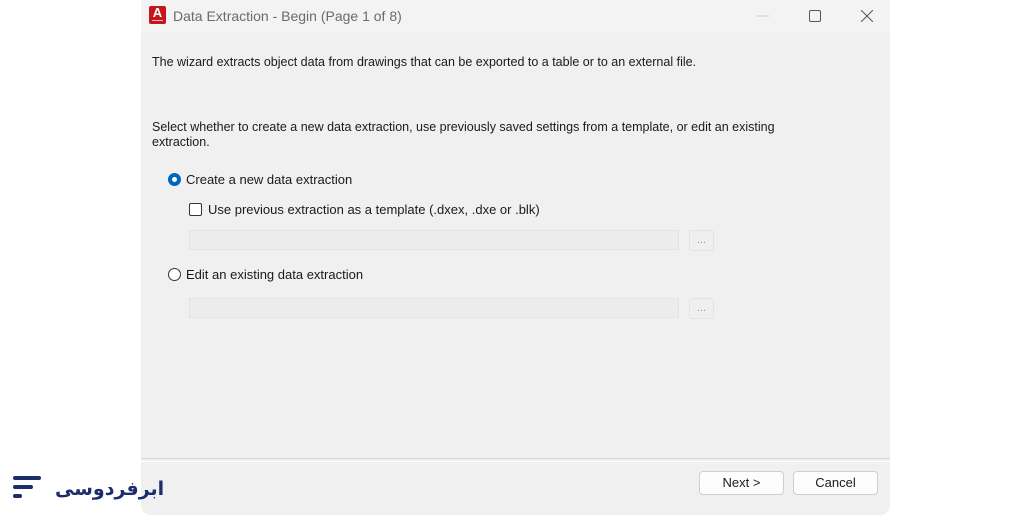  I want to click on watermark-logo: ابرفردوسی, so click(87, 490).